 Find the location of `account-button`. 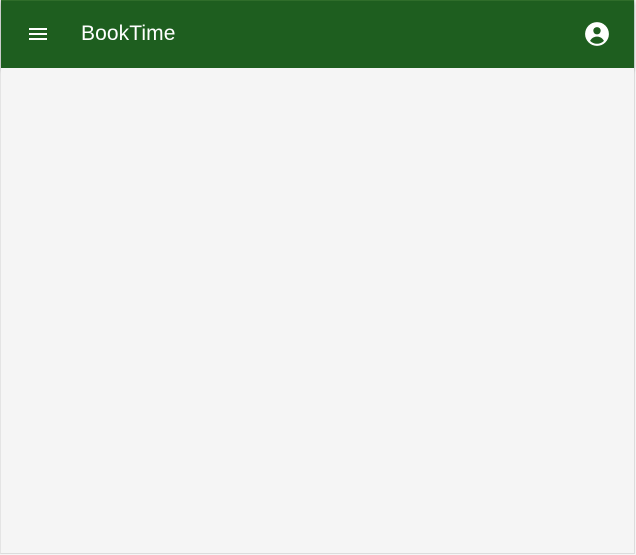

account-button is located at coordinates (597, 34).